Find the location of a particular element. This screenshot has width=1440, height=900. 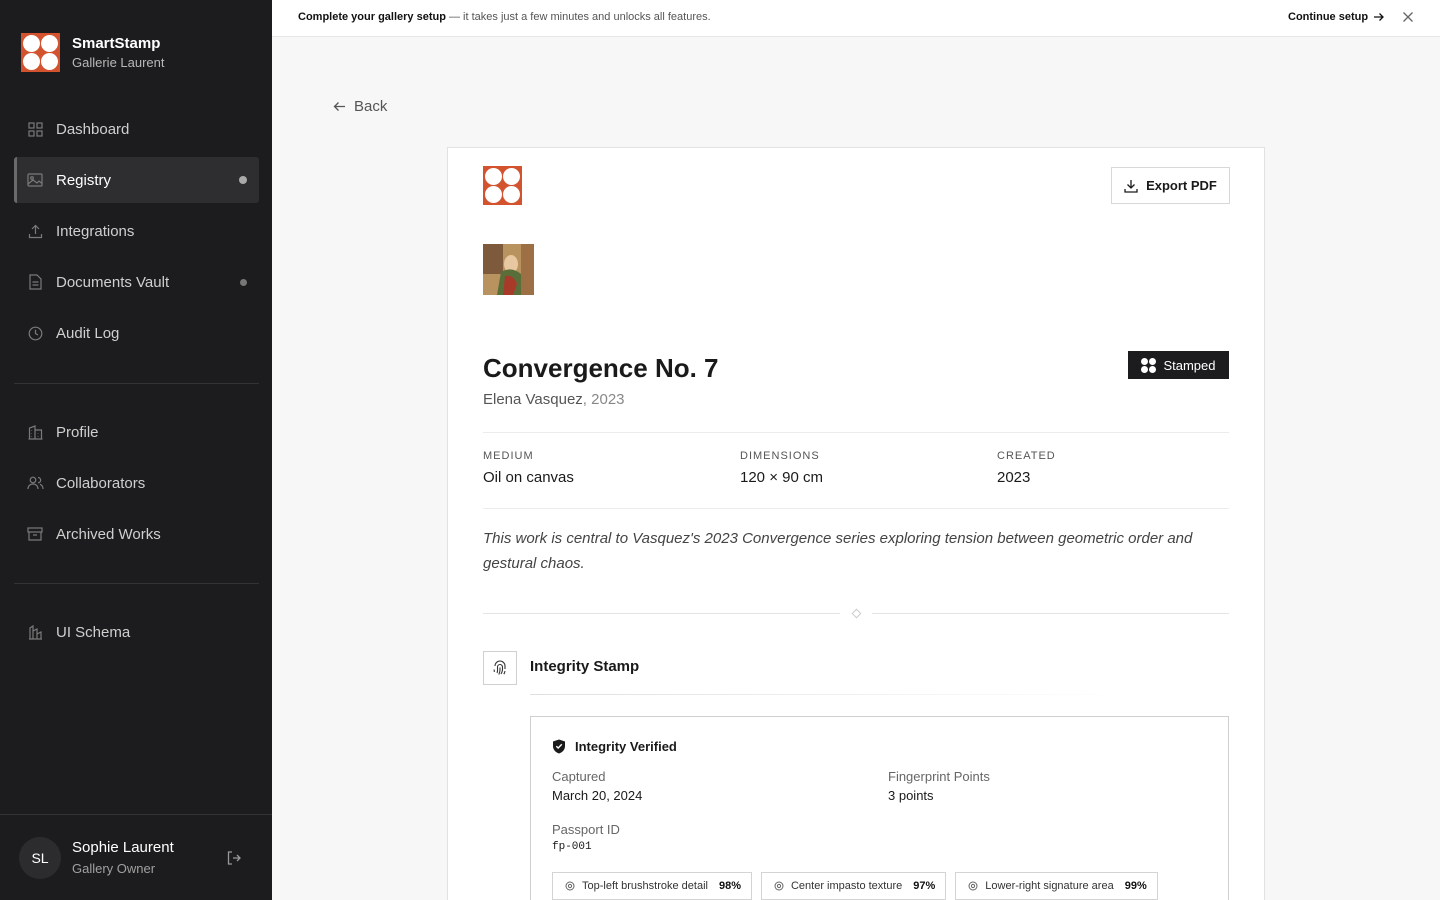

fingerprint-chip: Lower-right signature area 99% is located at coordinates (1056, 886).